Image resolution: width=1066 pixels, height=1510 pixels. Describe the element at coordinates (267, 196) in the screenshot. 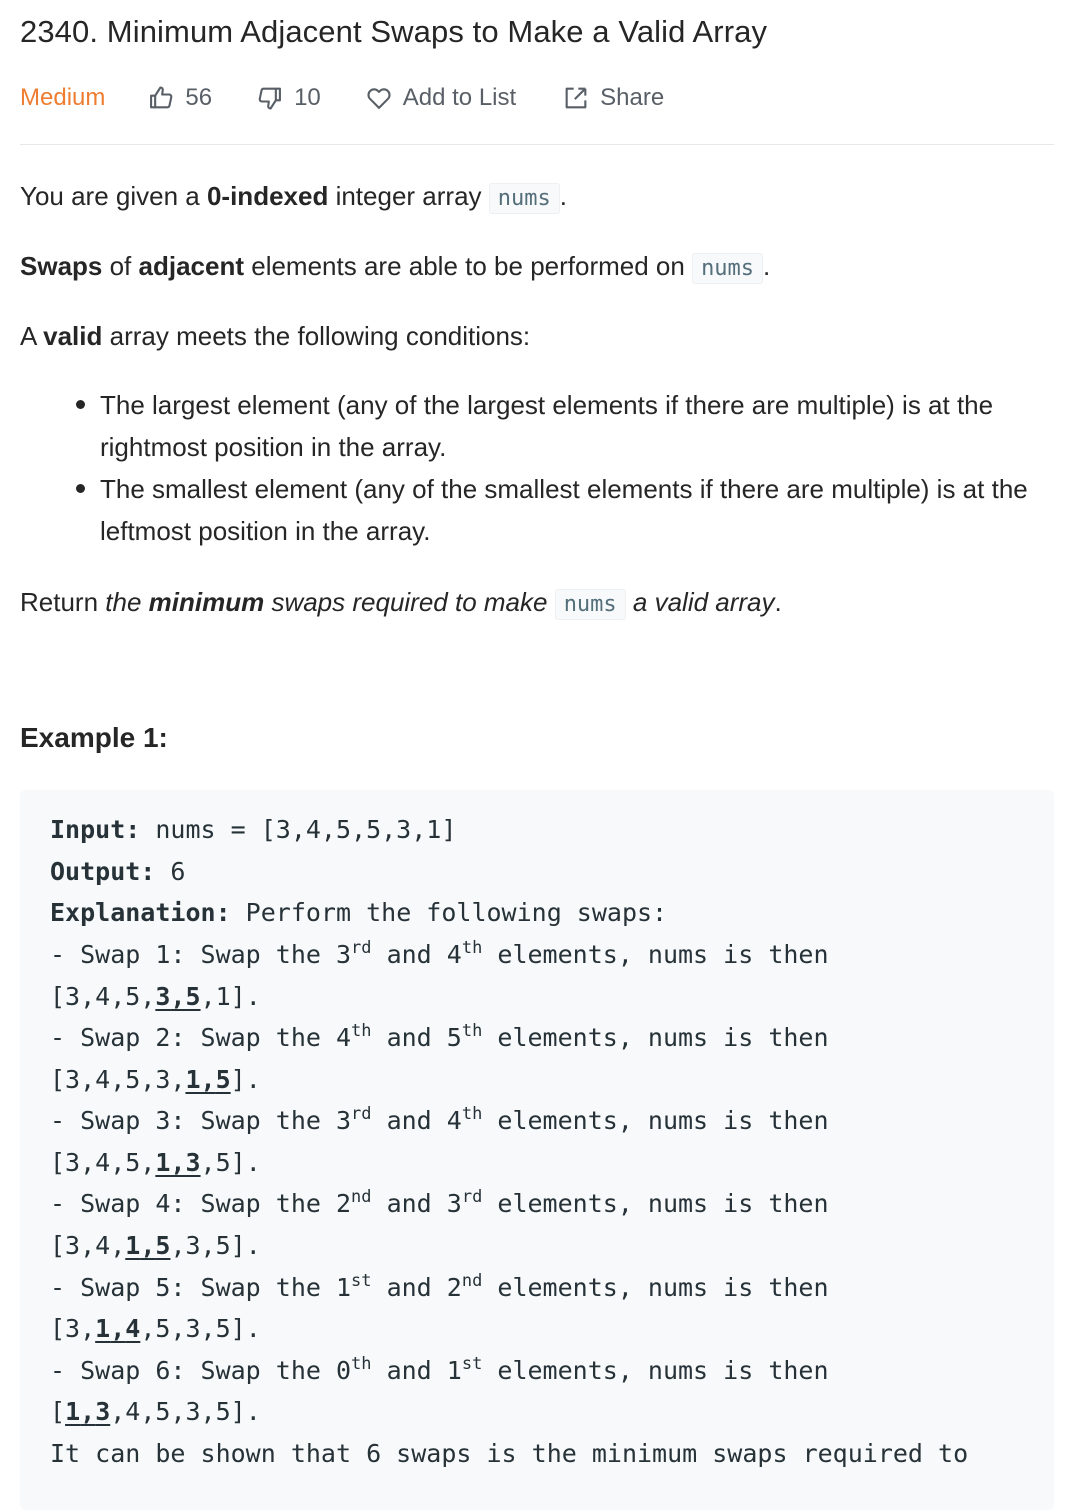

I see `emphasis: 0-indexed` at that location.